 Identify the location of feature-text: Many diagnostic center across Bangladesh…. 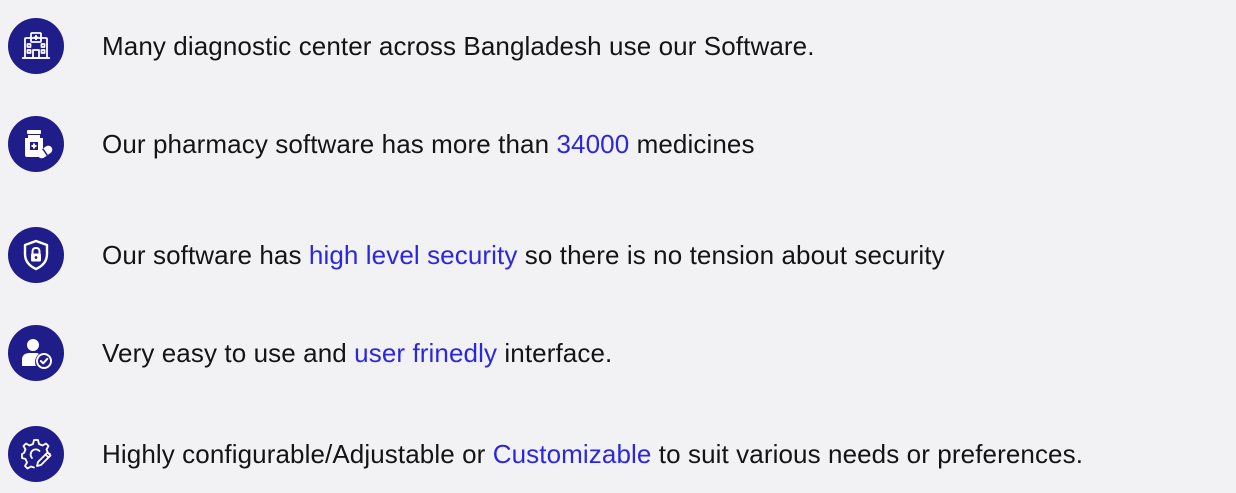
(458, 45).